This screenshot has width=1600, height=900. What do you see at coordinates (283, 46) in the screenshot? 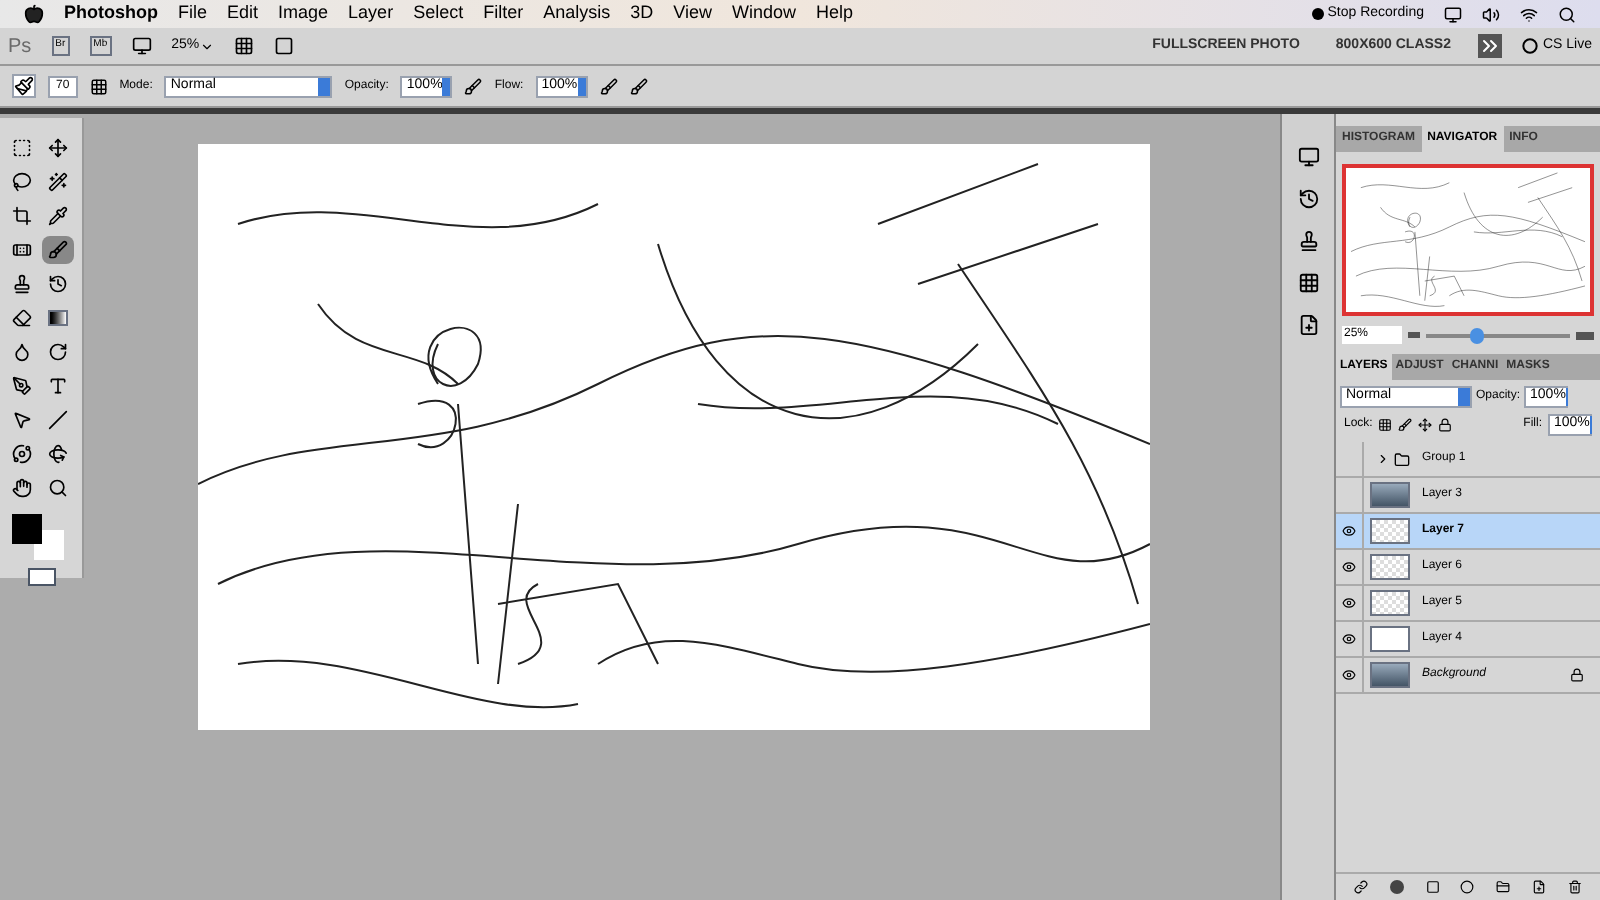
I see `screen-icon` at bounding box center [283, 46].